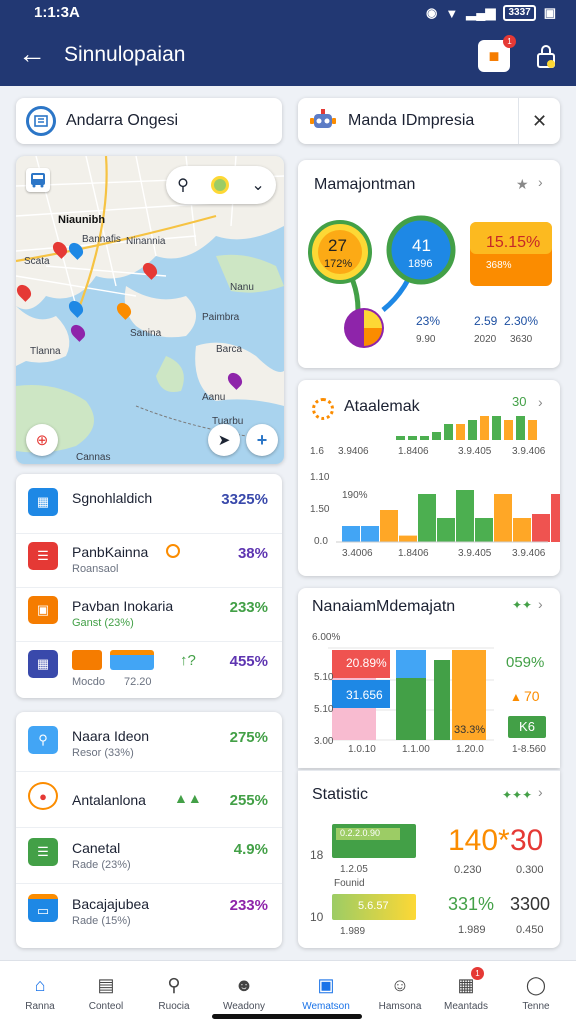  Describe the element at coordinates (38, 180) in the screenshot. I see `transit-button` at that location.